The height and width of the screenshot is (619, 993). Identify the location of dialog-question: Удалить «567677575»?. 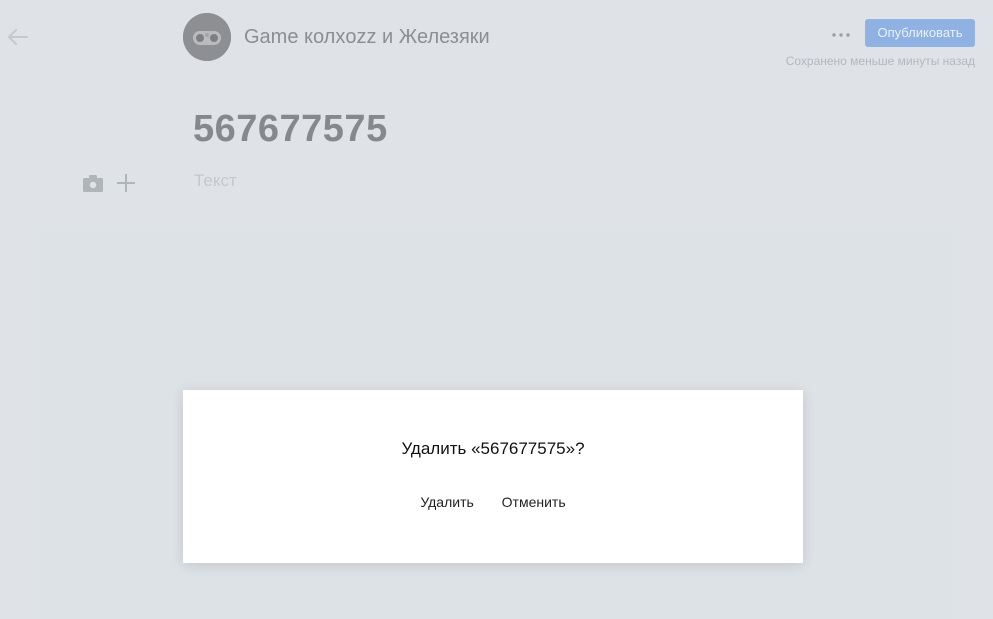
(493, 448).